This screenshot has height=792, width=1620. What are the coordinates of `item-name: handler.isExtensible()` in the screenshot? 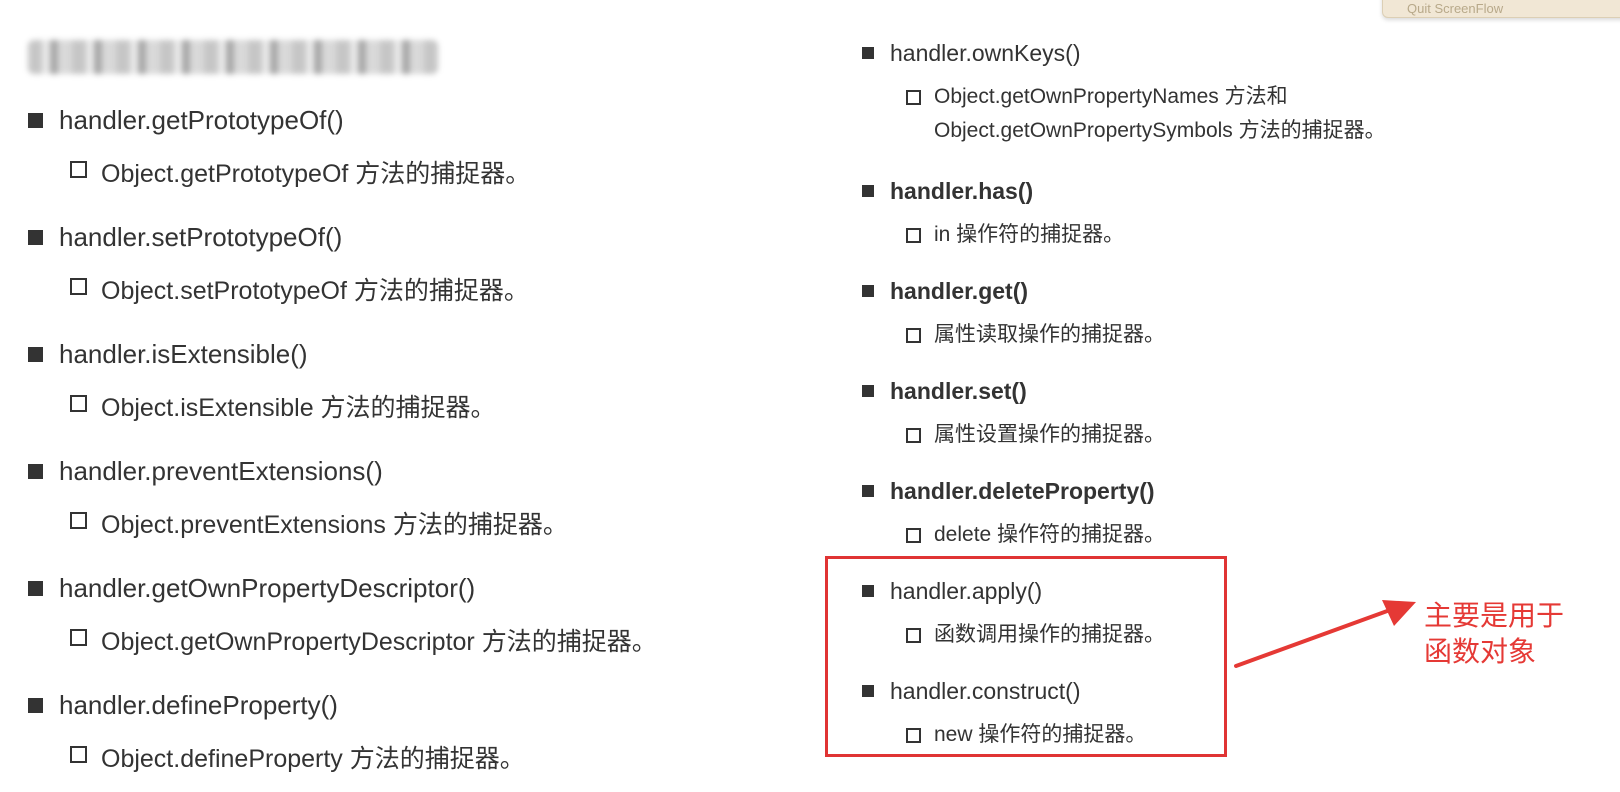 It's located at (183, 353).